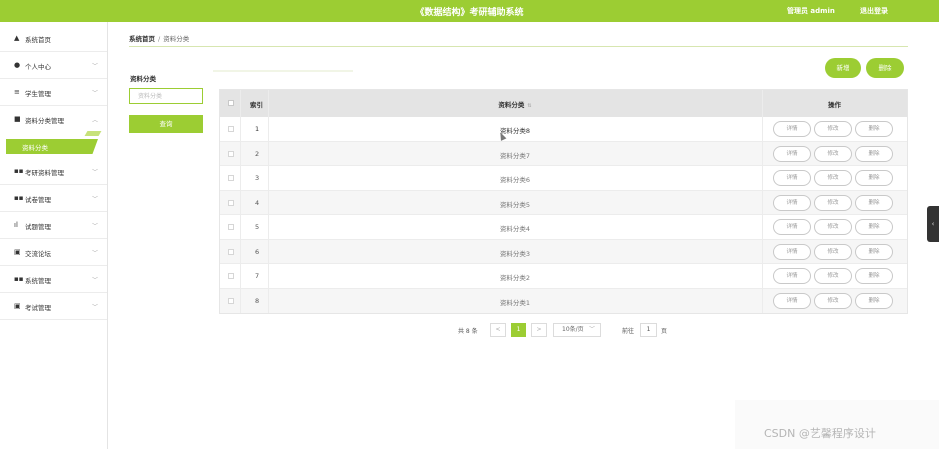 The width and height of the screenshot is (939, 449). What do you see at coordinates (529, 106) in the screenshot?
I see `sort-icon: ⇅` at bounding box center [529, 106].